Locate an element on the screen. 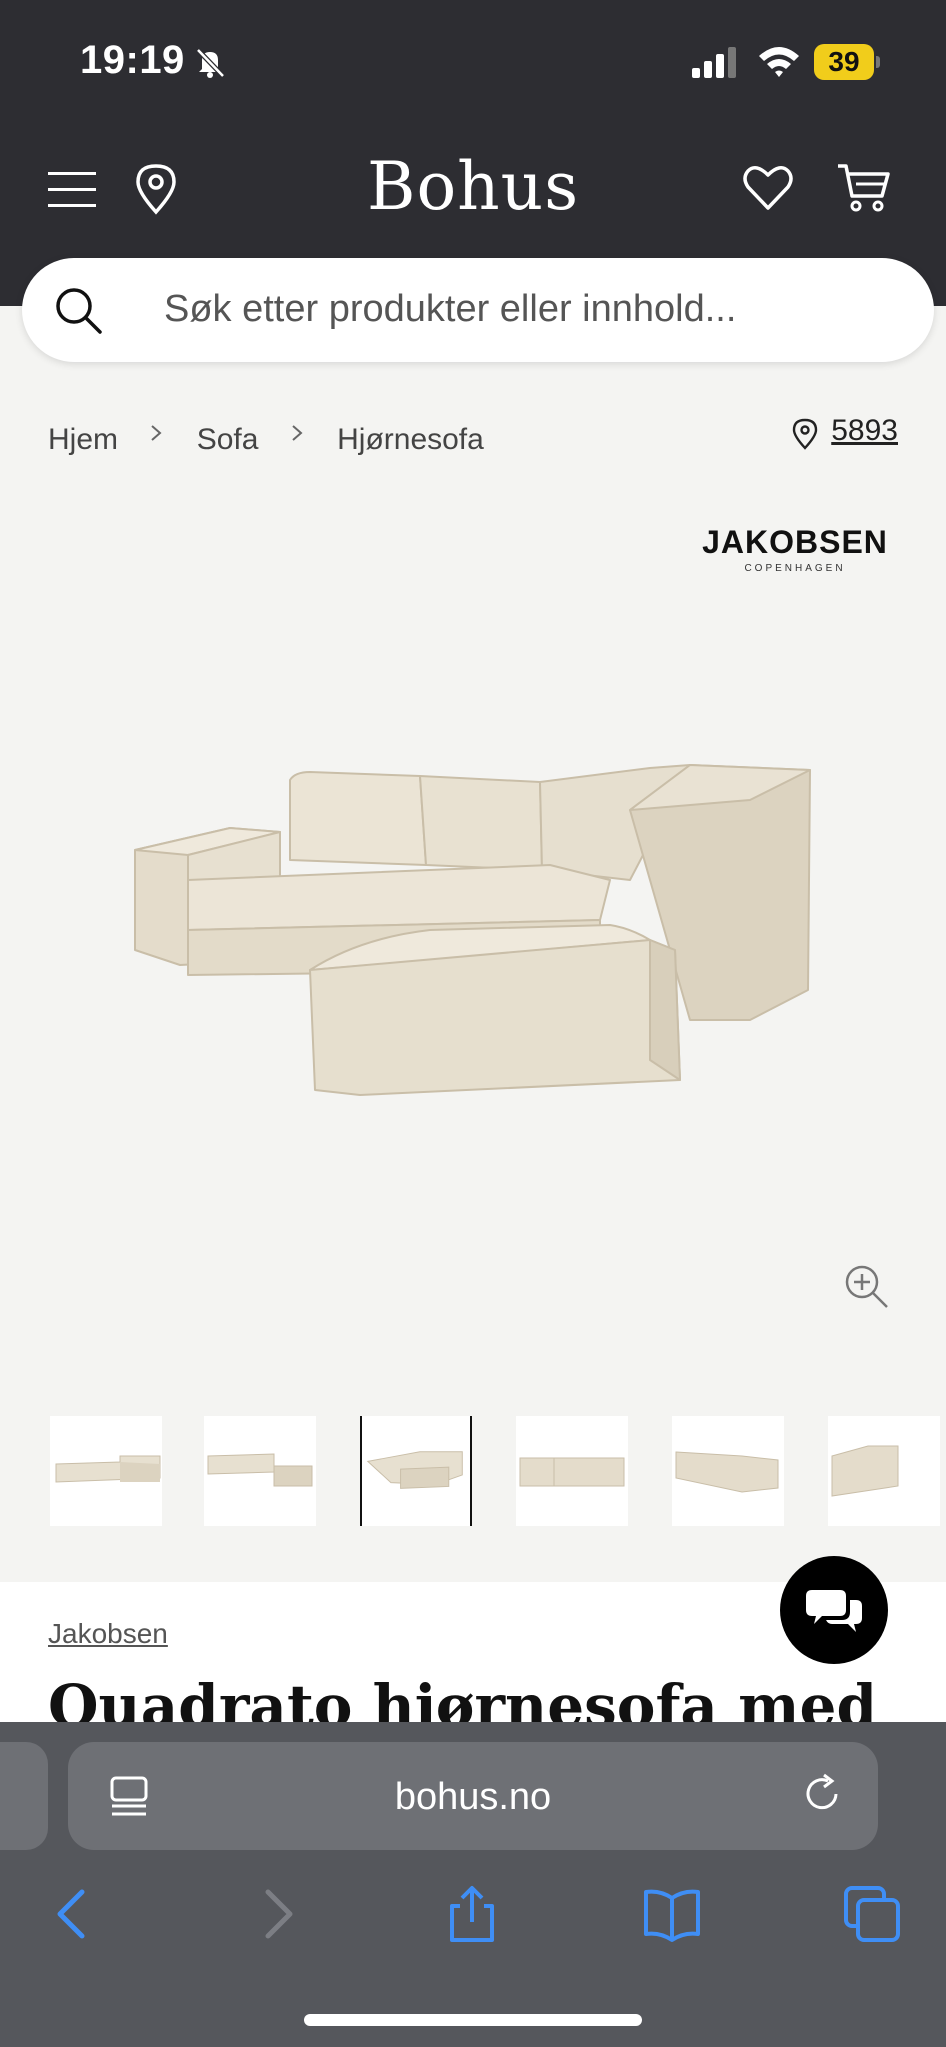  cellular-signal-icon is located at coordinates (714, 62).